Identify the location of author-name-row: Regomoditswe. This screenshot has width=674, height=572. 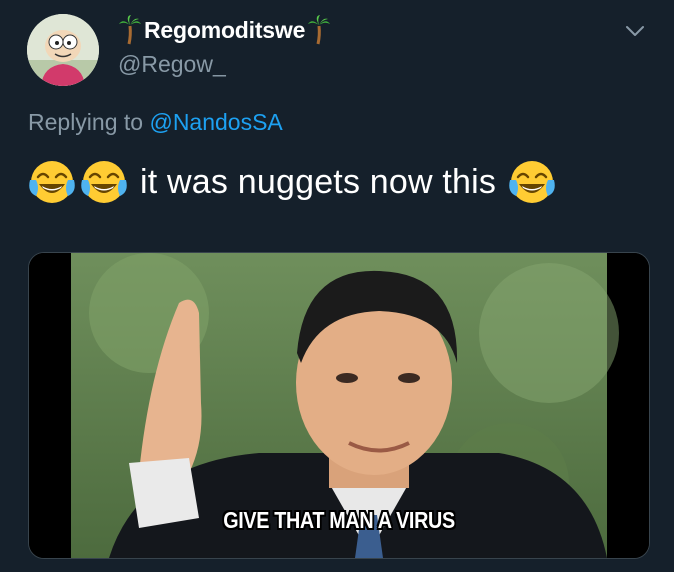
(224, 30).